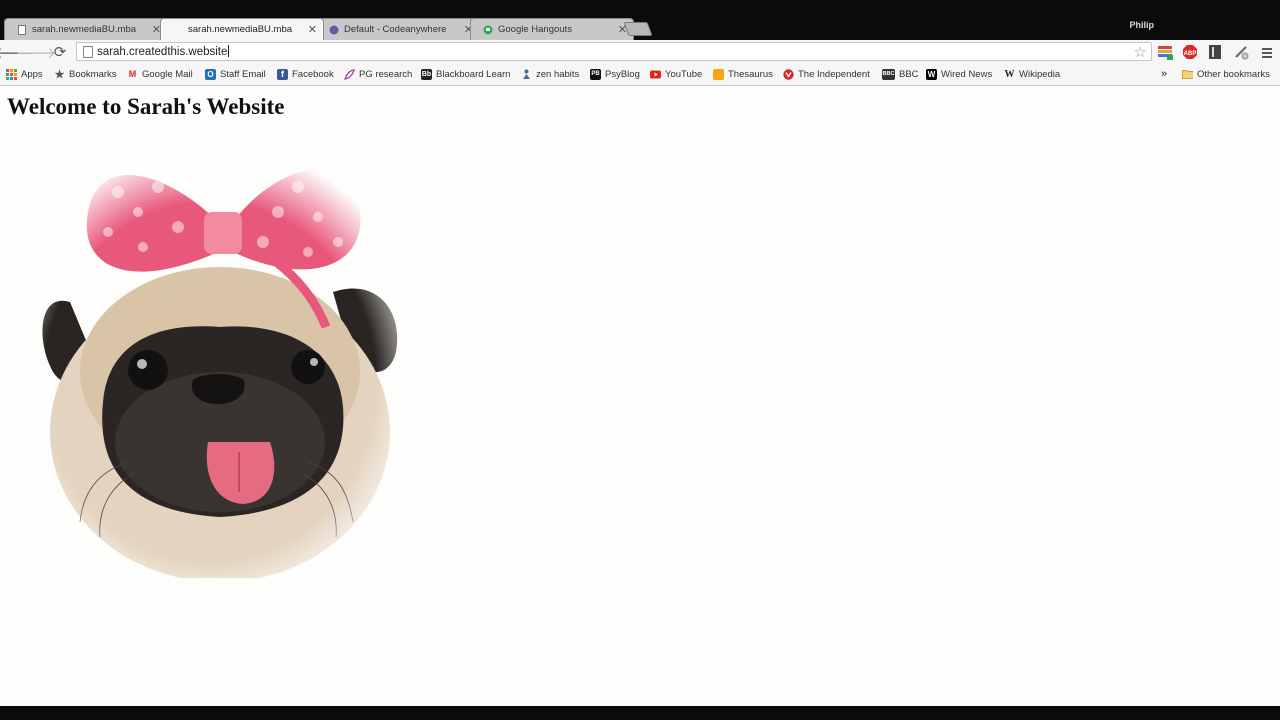  What do you see at coordinates (243, 74) in the screenshot?
I see `bookmark-label: Staff Email` at bounding box center [243, 74].